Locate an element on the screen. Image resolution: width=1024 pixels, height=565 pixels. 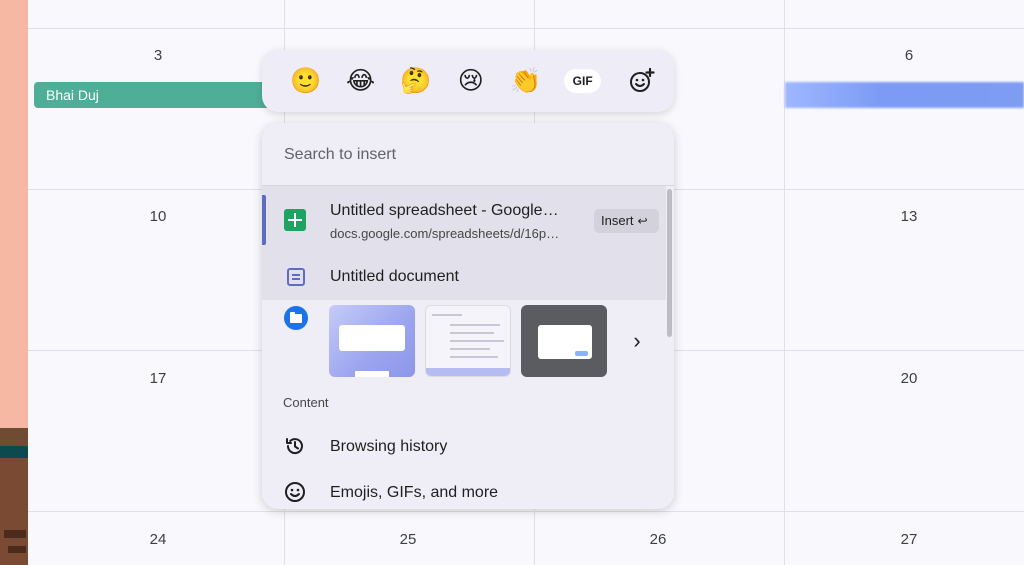
google-sheets-icon is located at coordinates (295, 220).